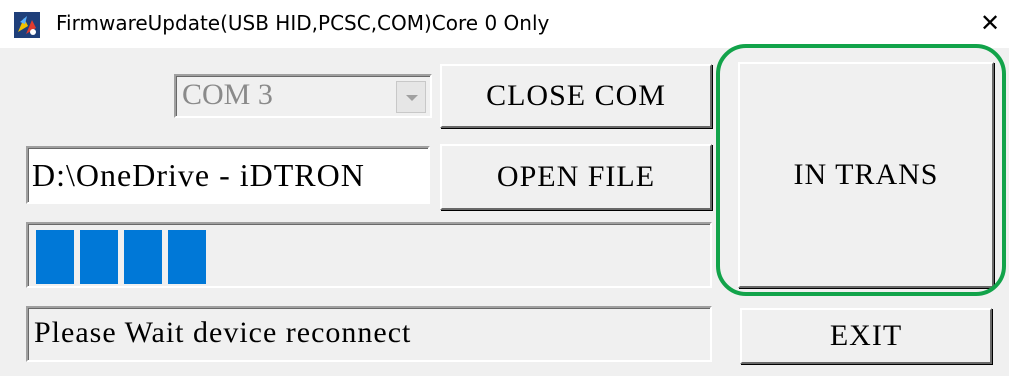  Describe the element at coordinates (576, 177) in the screenshot. I see `open-file-button: OPEN FILE` at that location.